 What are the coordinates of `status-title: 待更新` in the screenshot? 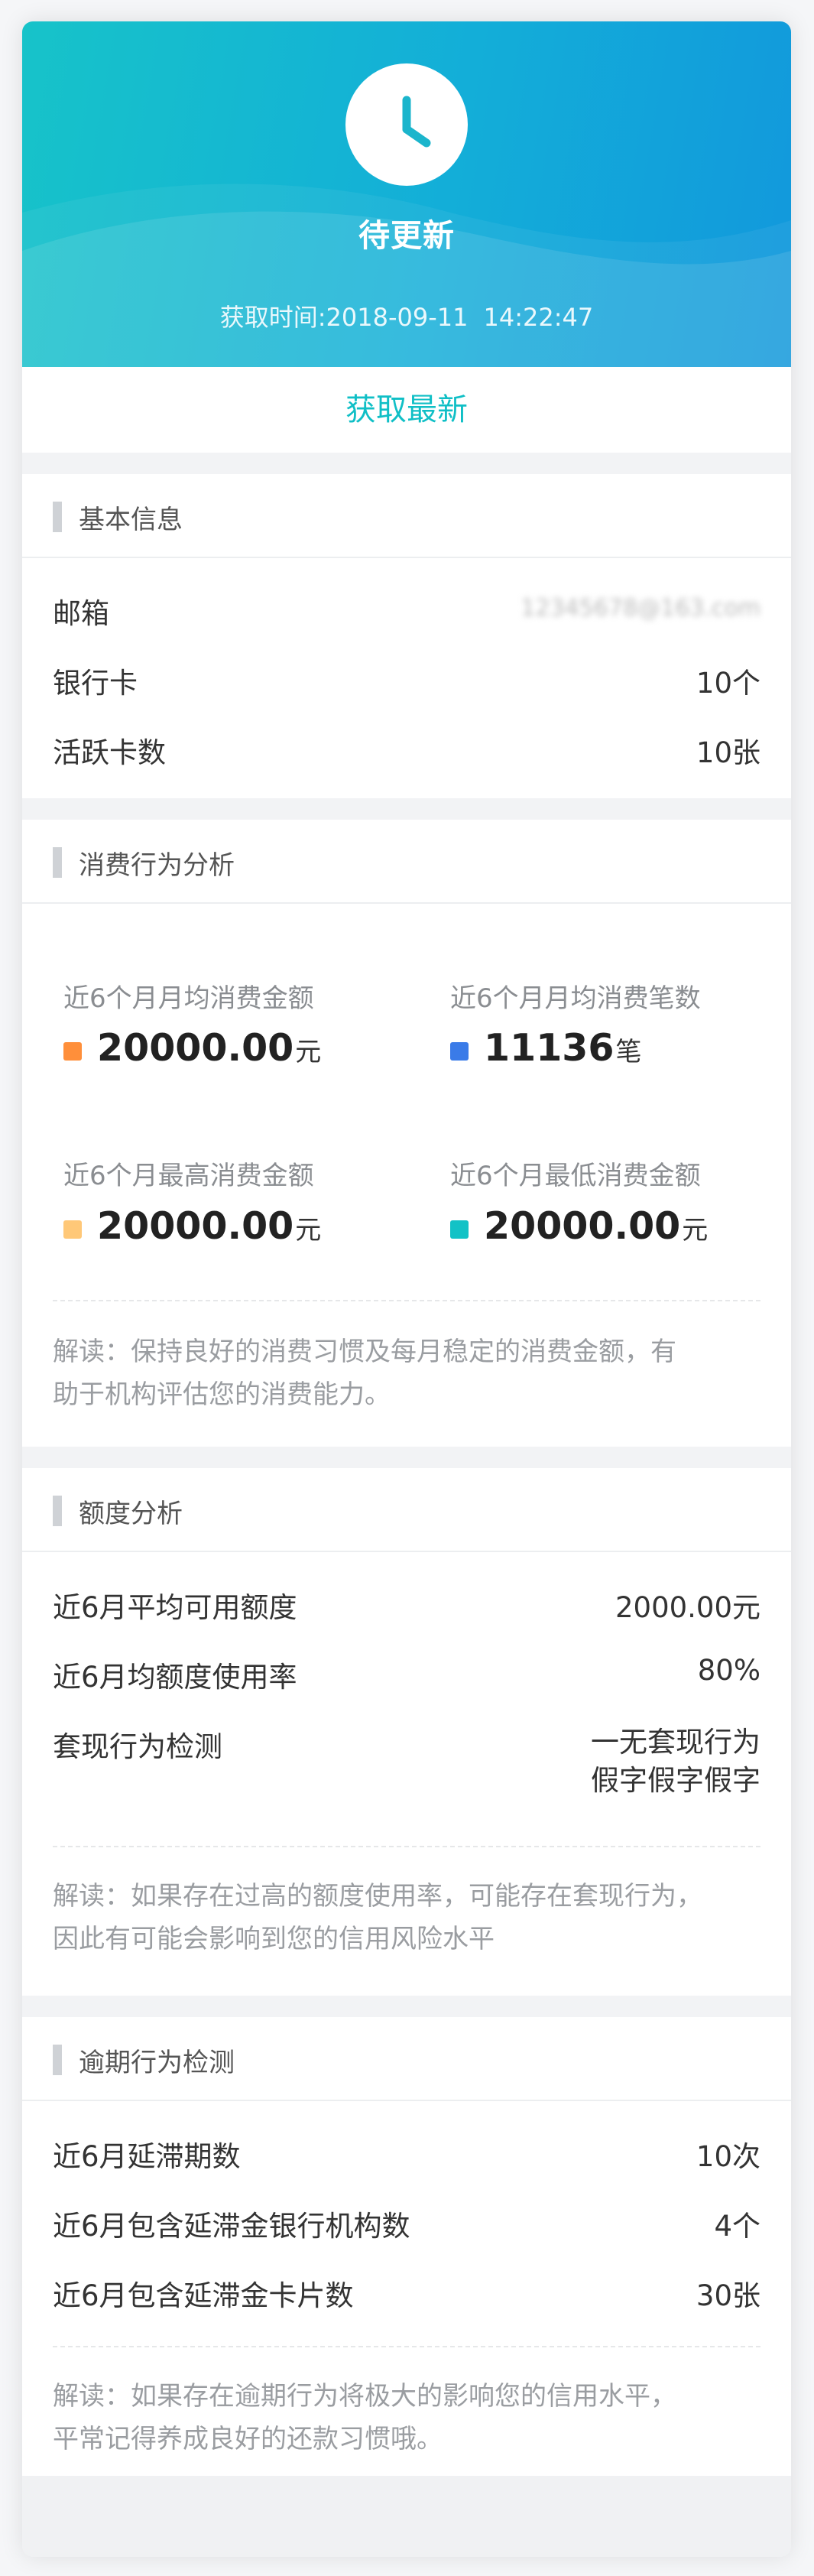 It's located at (406, 236).